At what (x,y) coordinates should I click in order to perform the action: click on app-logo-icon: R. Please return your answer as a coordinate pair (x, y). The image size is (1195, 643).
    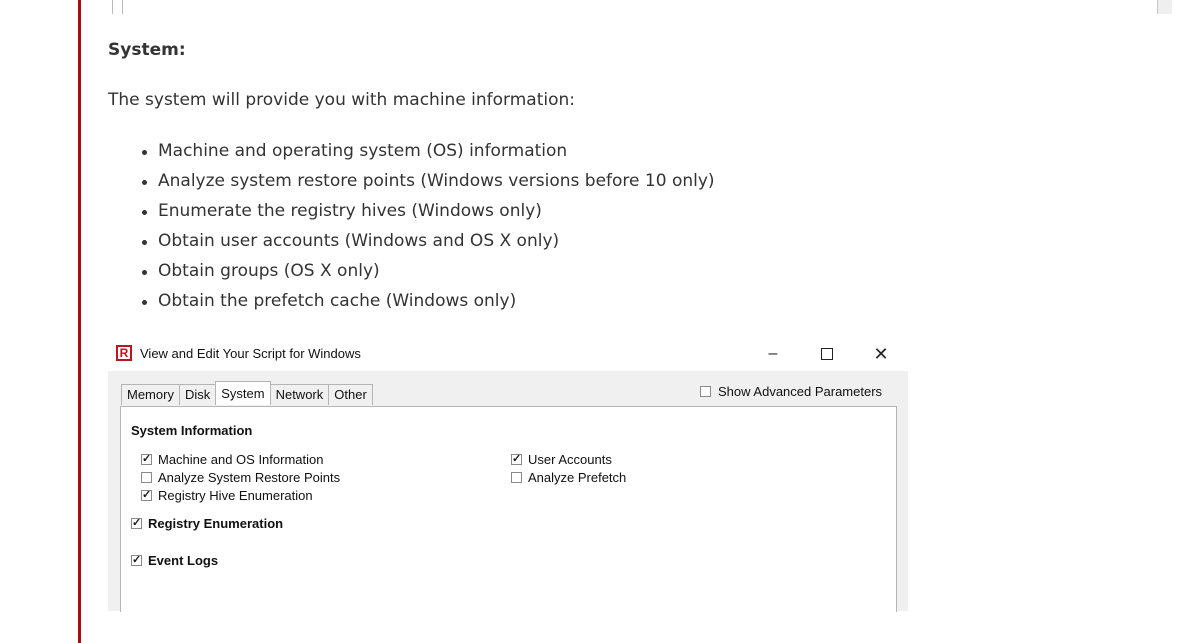
    Looking at the image, I should click on (124, 353).